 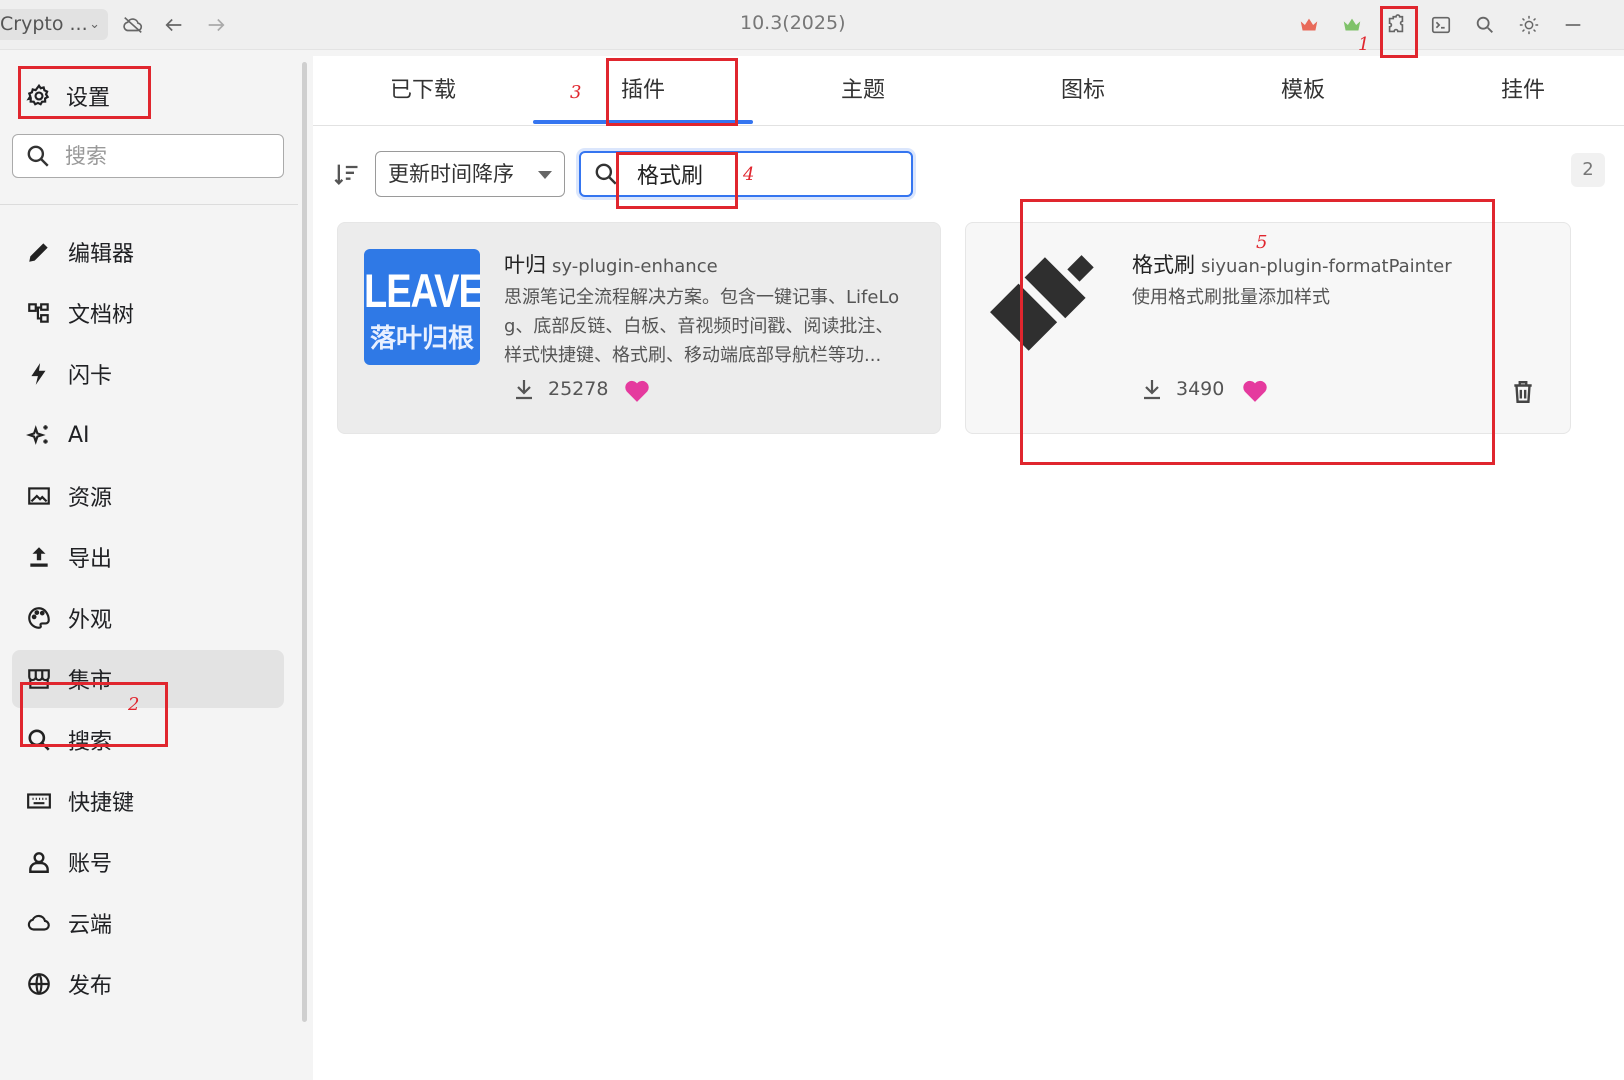 I want to click on download-count: 25278, so click(x=578, y=389).